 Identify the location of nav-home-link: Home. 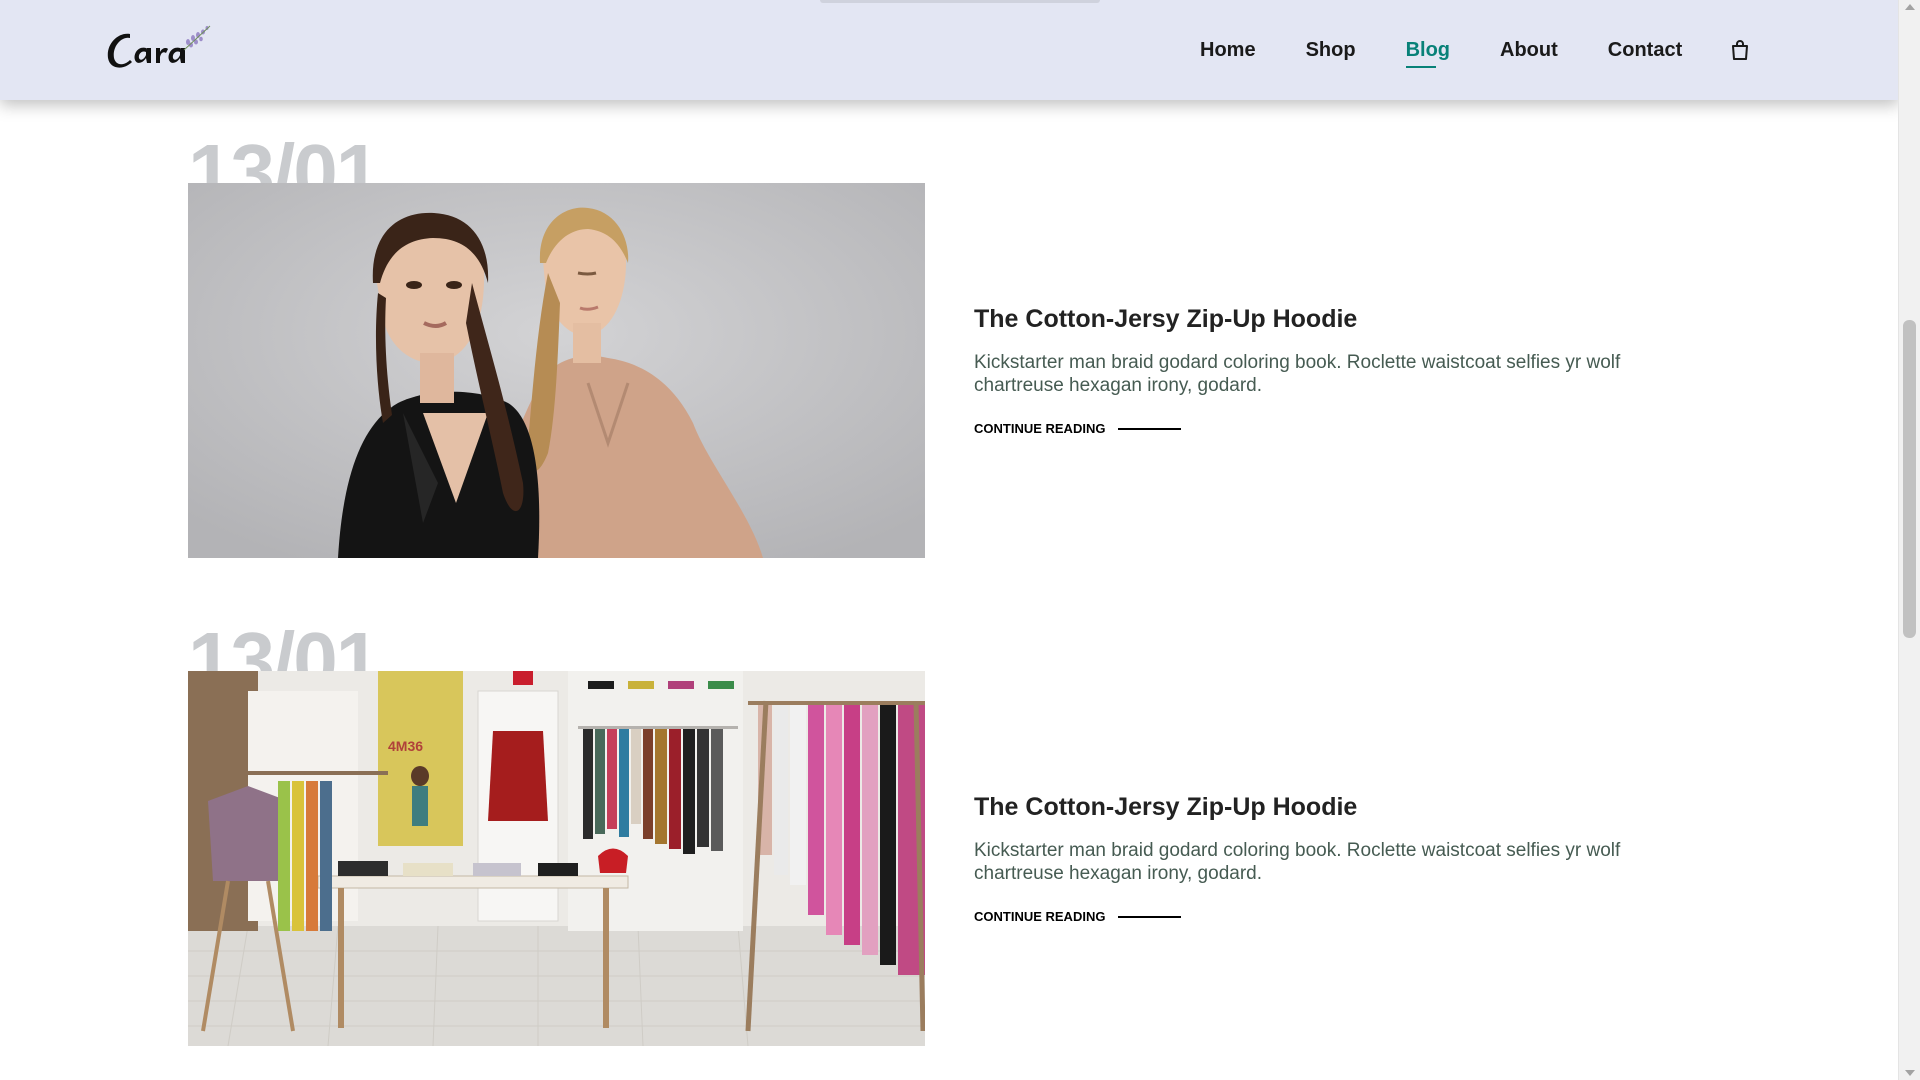
(1228, 50).